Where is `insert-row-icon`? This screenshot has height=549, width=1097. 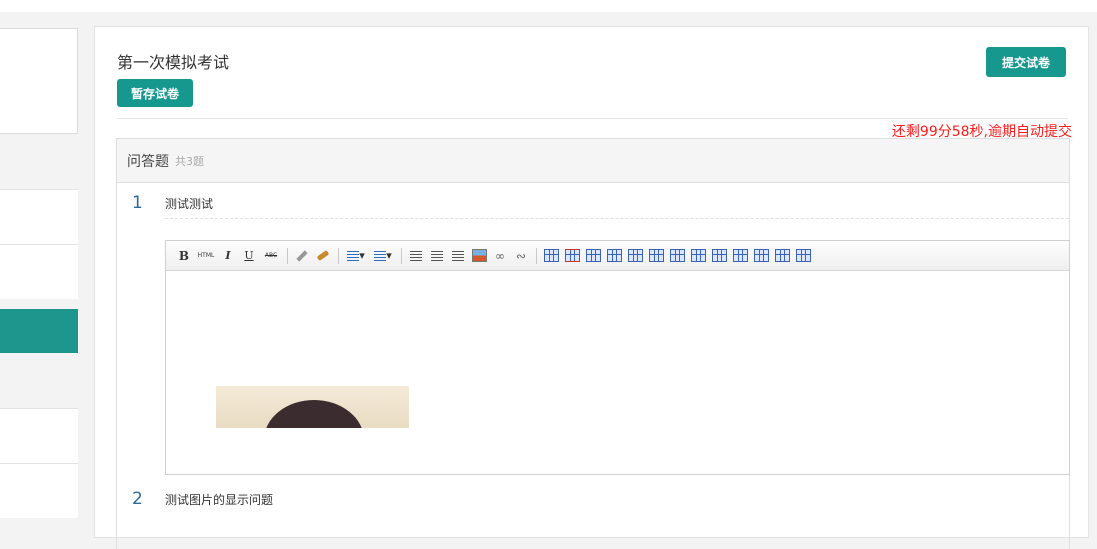
insert-row-icon is located at coordinates (614, 256).